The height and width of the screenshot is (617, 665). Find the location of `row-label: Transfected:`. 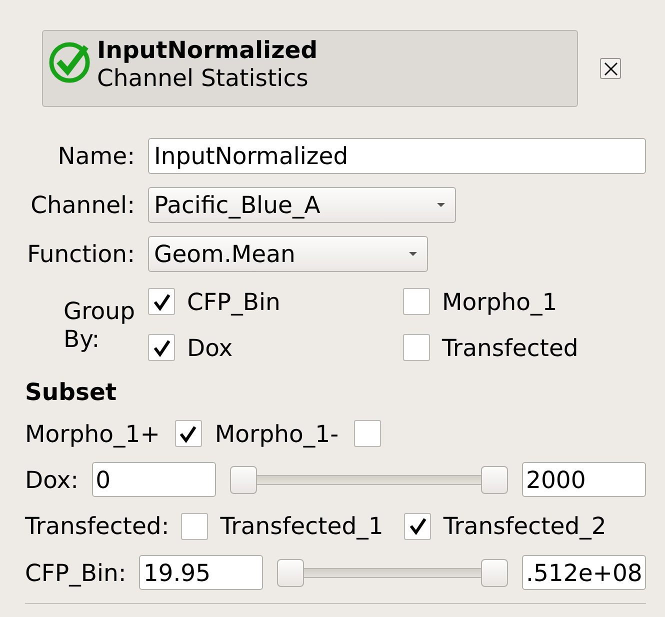

row-label: Transfected: is located at coordinates (97, 526).